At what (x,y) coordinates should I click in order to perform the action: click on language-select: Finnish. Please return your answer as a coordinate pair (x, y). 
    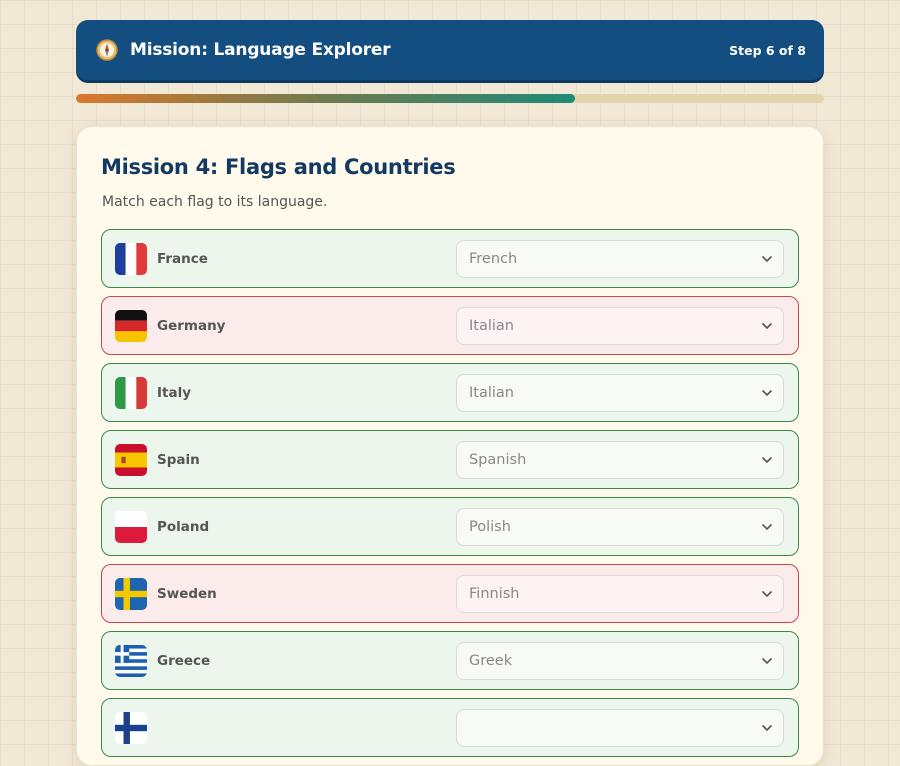
    Looking at the image, I should click on (620, 593).